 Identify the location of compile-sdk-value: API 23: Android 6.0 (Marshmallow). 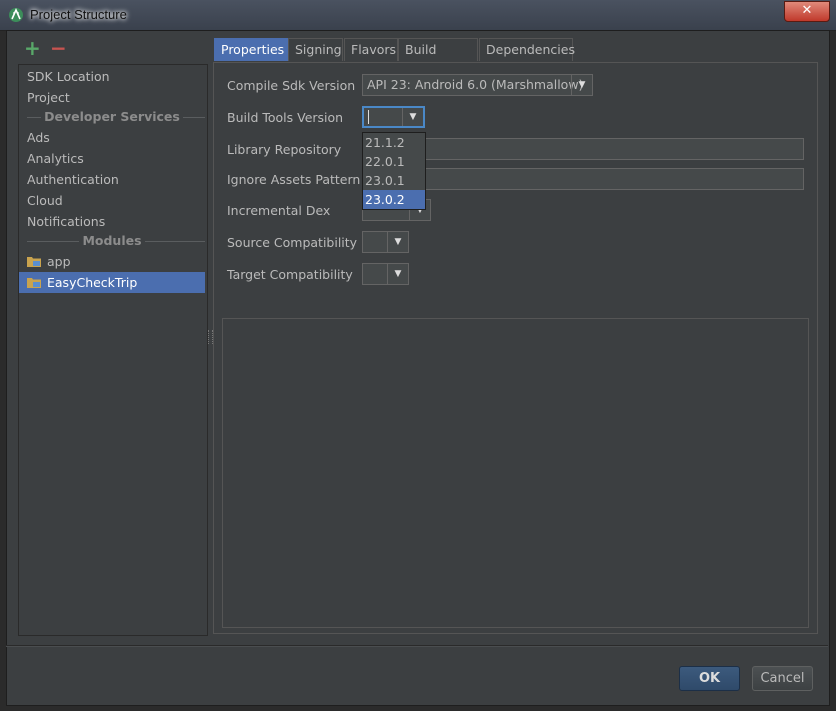
(475, 84).